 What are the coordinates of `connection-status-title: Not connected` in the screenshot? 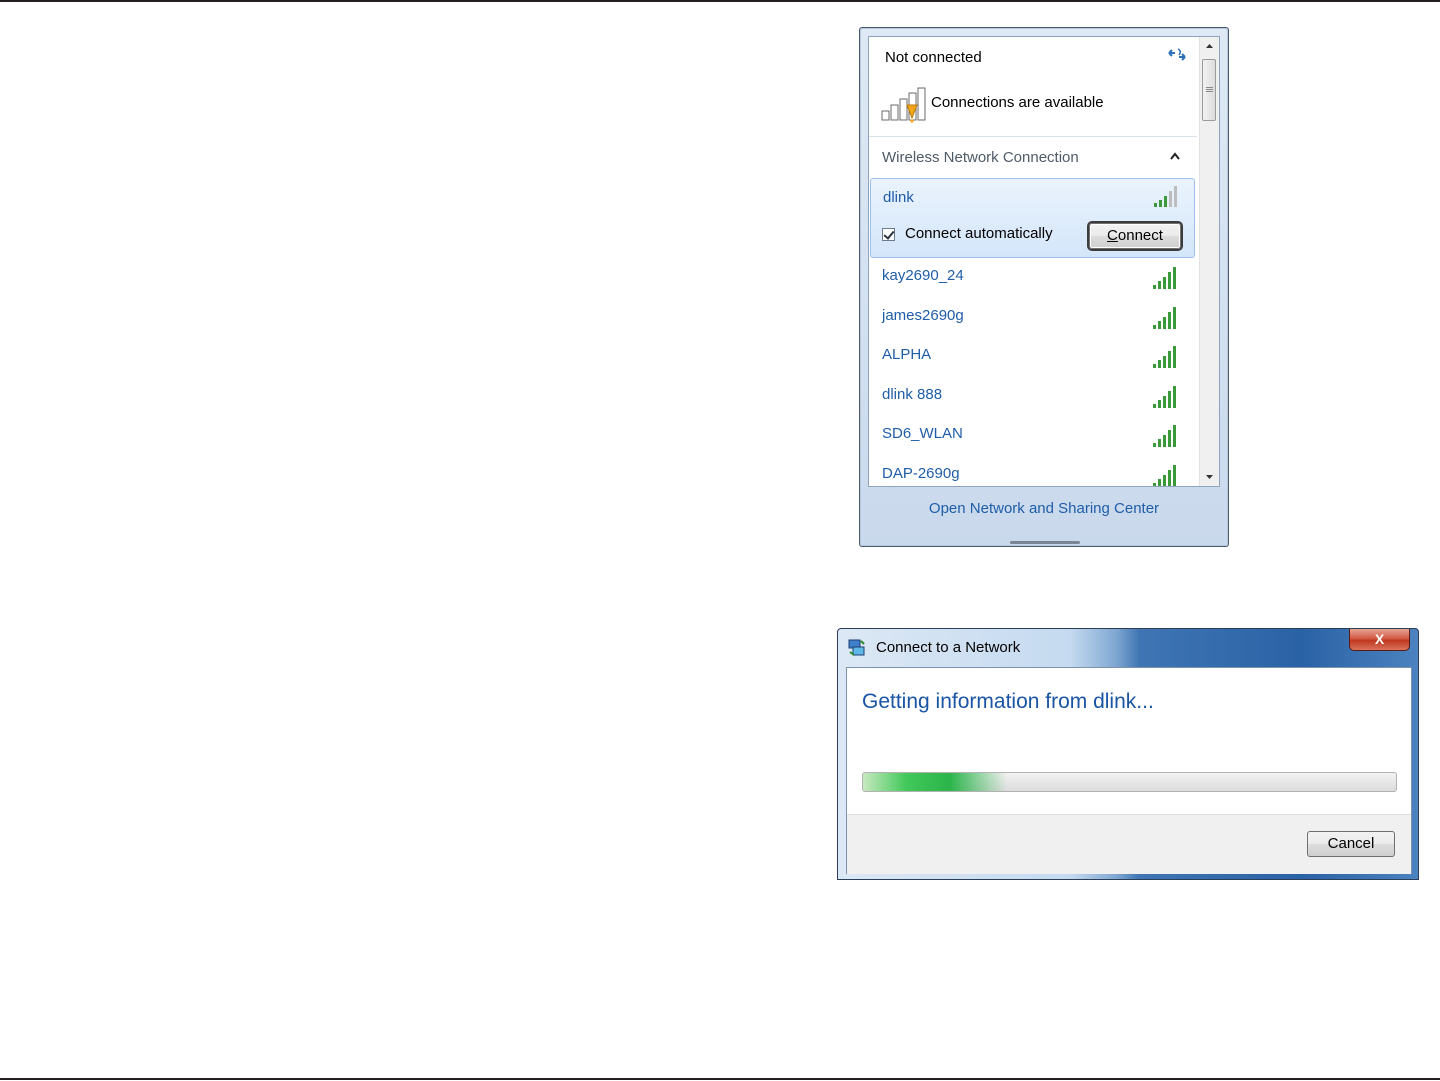 It's located at (933, 57).